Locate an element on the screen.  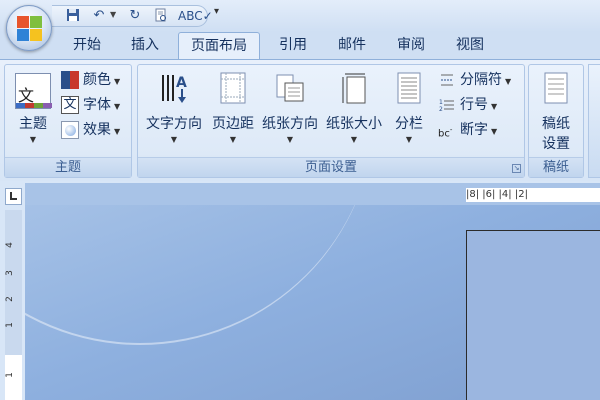
print-preview-icon is located at coordinates (161, 16).